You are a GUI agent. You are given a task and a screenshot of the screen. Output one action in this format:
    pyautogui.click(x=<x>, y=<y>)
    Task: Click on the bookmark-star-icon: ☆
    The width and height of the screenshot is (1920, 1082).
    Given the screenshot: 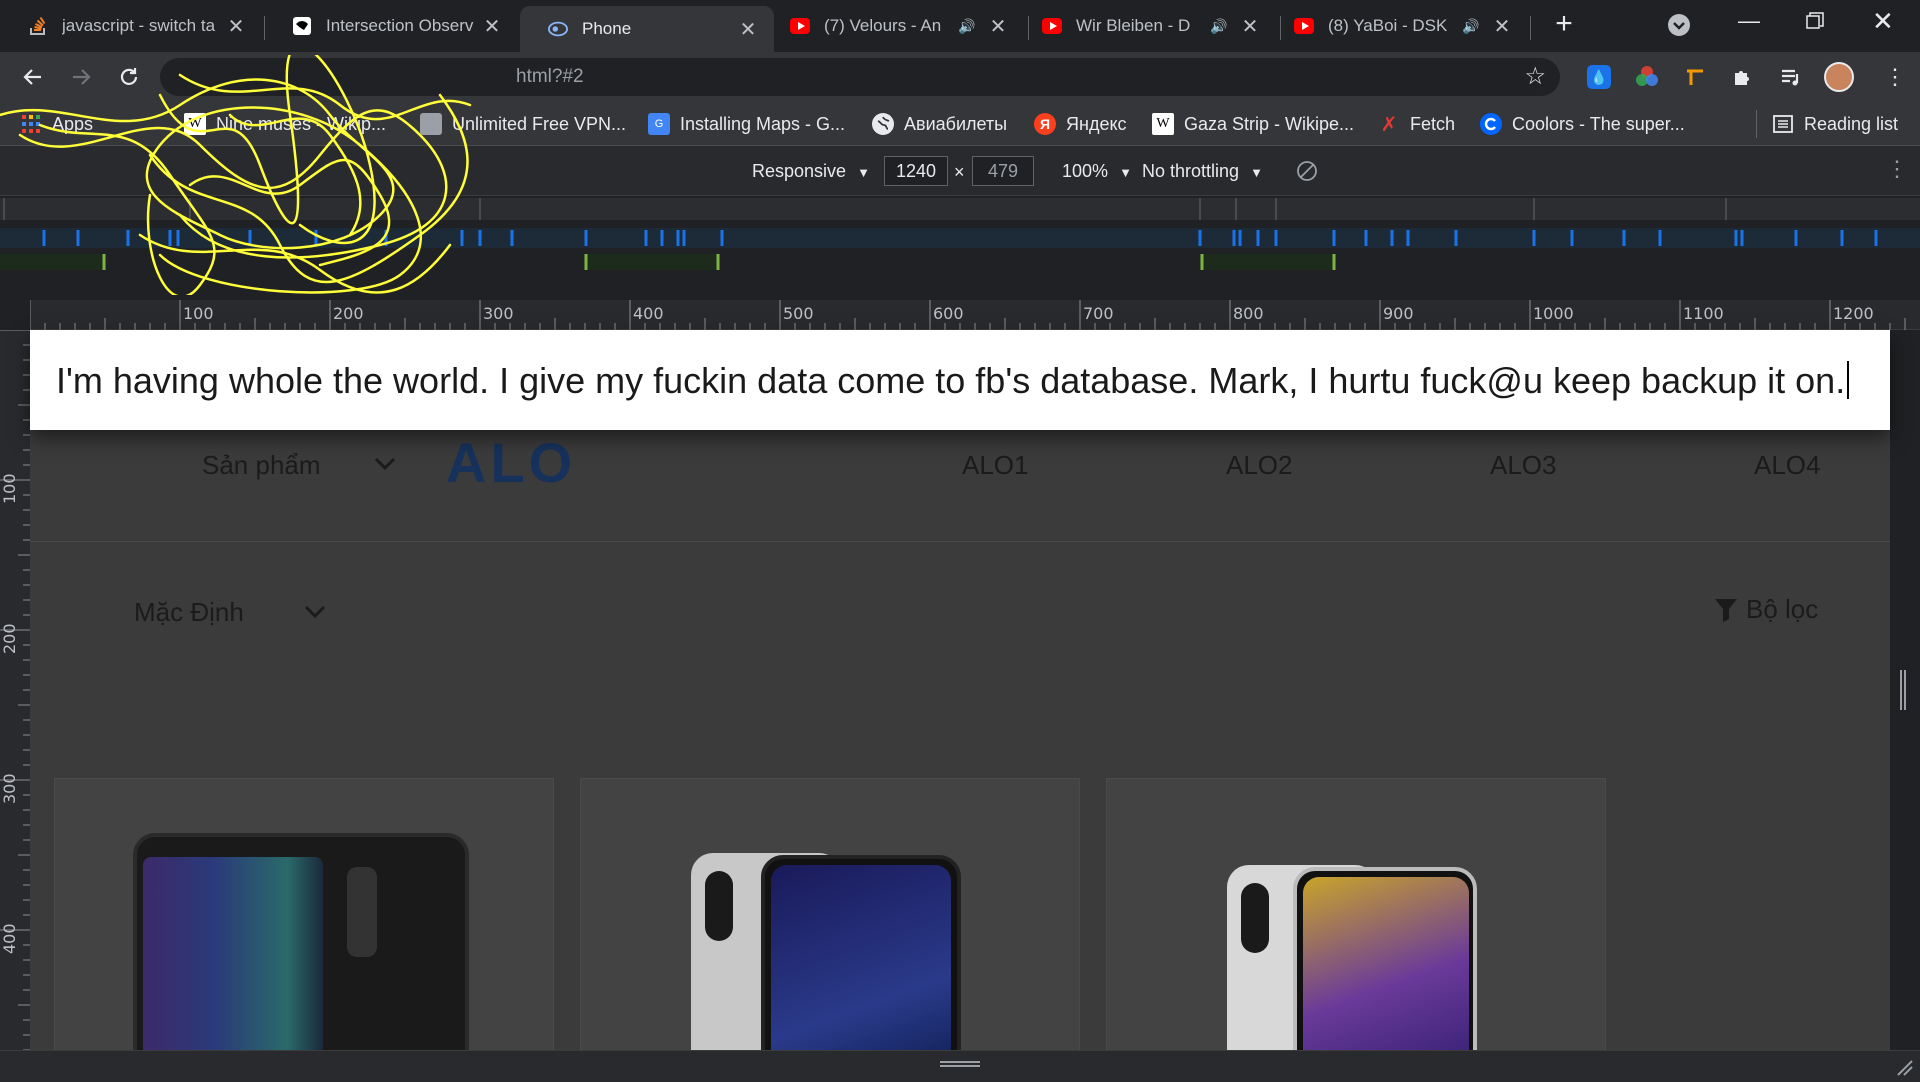 What is the action you would take?
    pyautogui.click(x=1535, y=77)
    